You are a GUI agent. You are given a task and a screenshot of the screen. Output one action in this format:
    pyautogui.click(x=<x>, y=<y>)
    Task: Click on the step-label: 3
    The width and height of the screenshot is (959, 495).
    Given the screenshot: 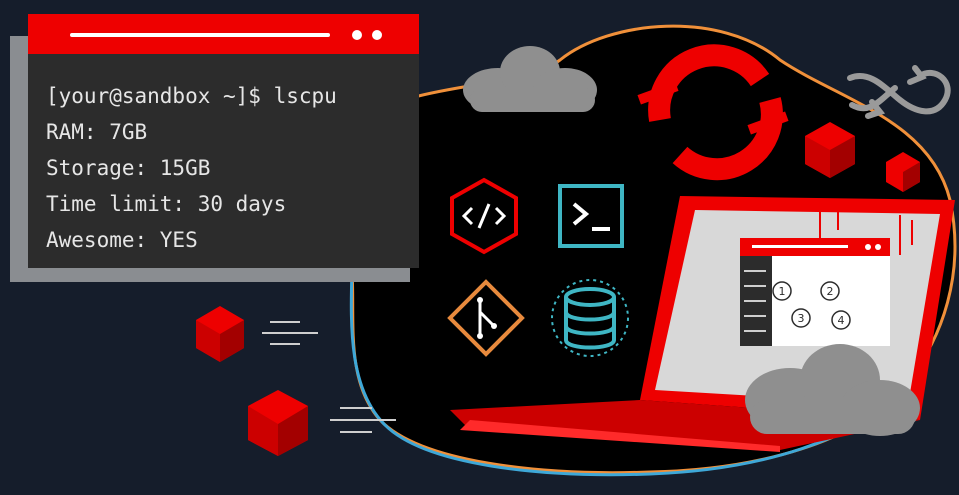 What is the action you would take?
    pyautogui.click(x=801, y=318)
    